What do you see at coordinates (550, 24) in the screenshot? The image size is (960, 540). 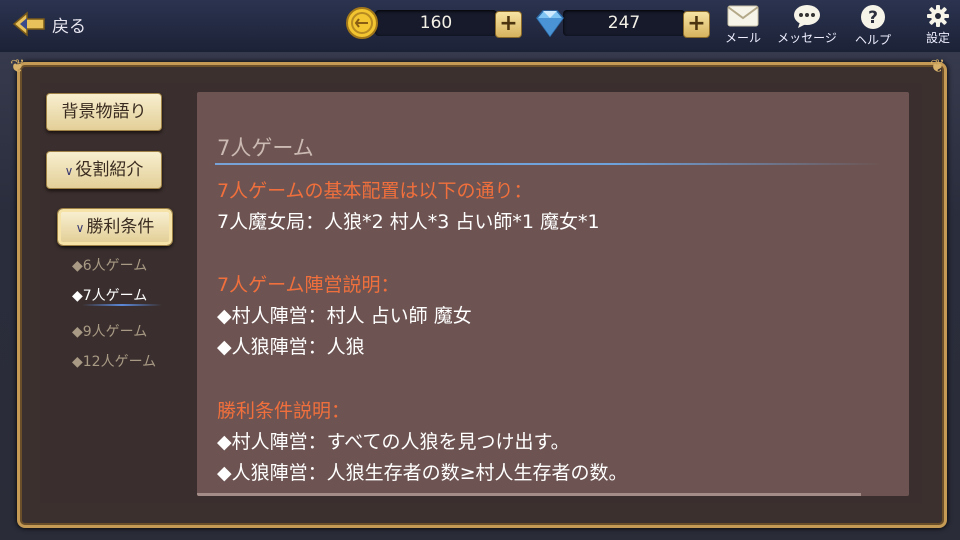 I see `diamond-icon` at bounding box center [550, 24].